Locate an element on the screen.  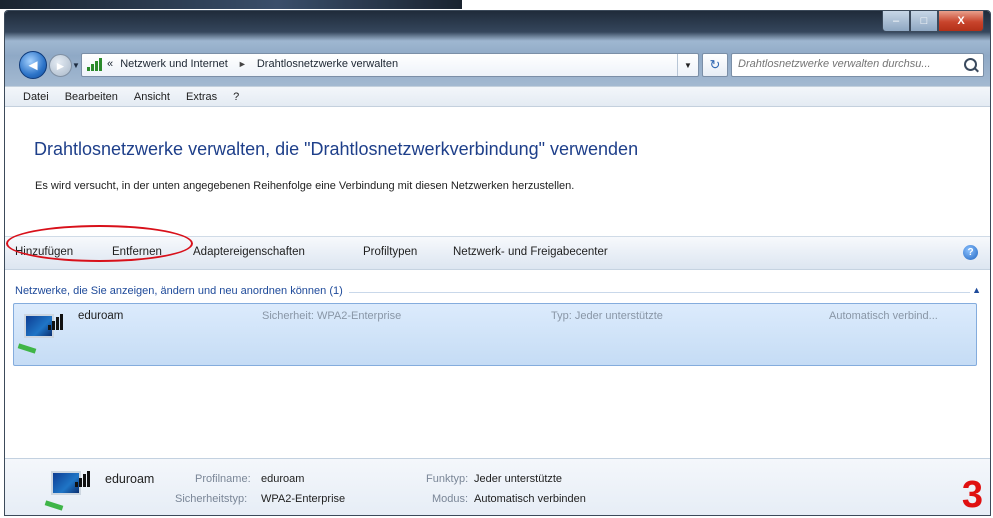
connection-mode-value: Automatisch verbinden is located at coordinates (530, 499).